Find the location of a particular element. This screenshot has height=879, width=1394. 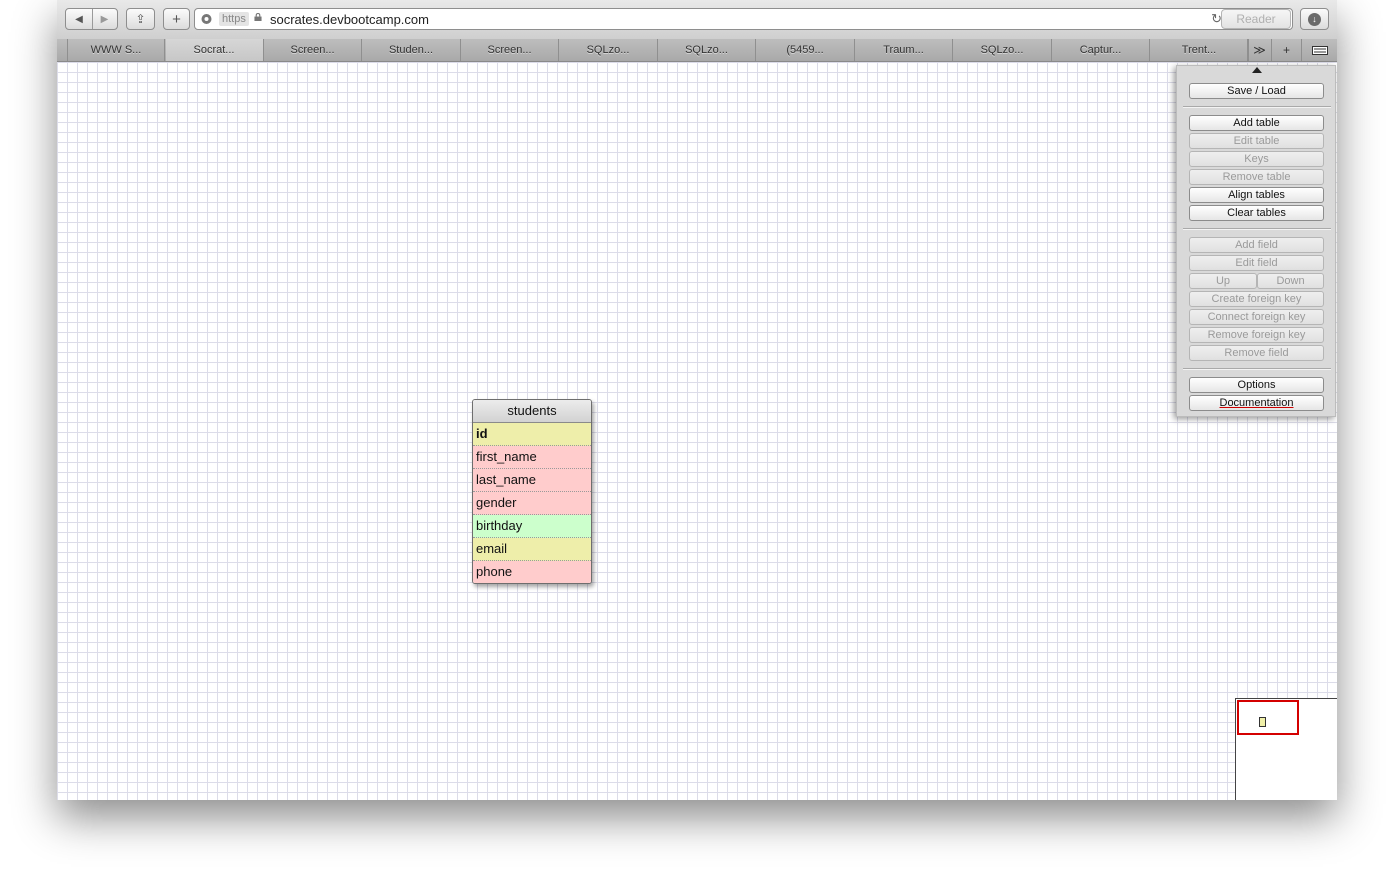

sidebar-button is located at coordinates (1319, 50).